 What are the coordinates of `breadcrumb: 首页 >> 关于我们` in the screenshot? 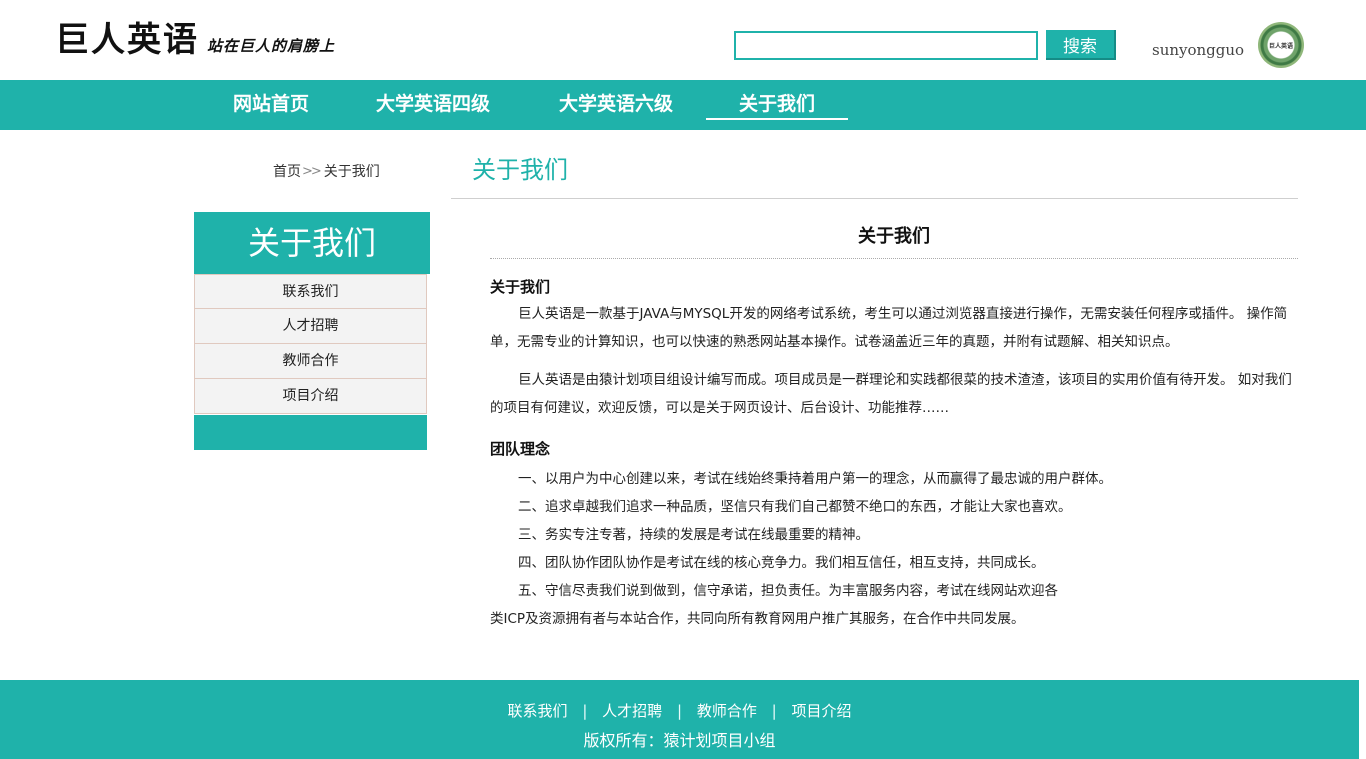 It's located at (326, 171).